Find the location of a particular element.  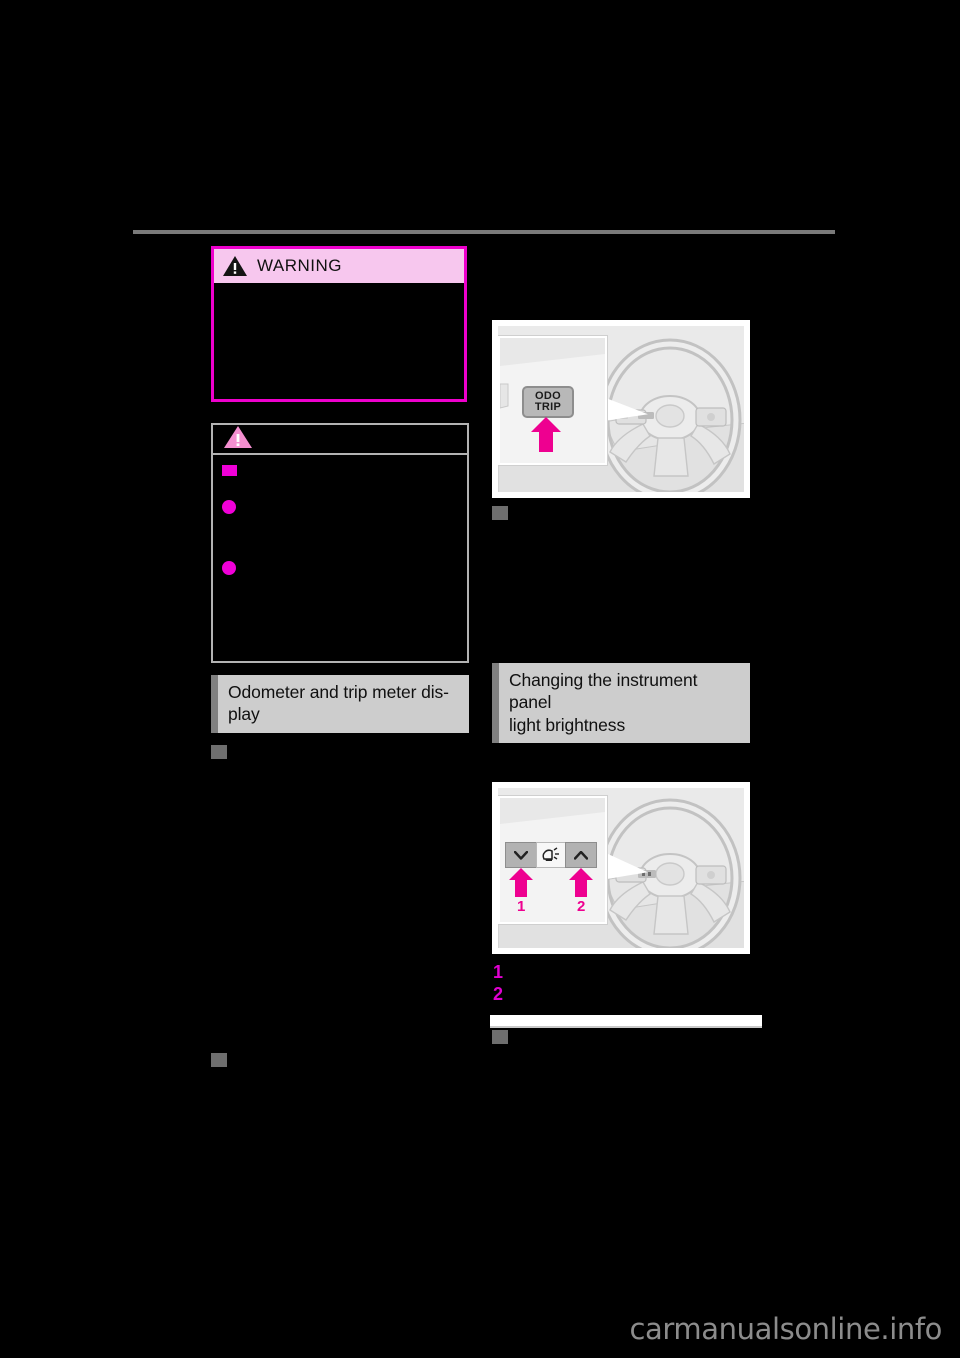

notice-body is located at coordinates (340, 558).